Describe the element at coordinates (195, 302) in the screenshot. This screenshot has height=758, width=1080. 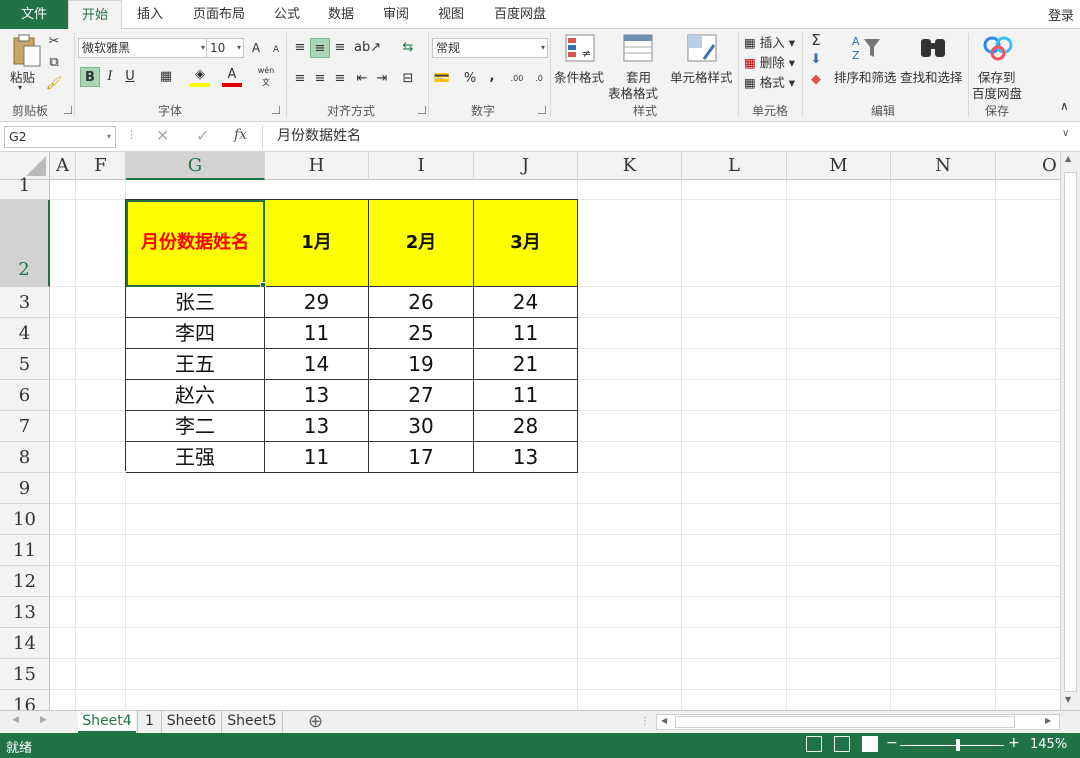
I see `table-cell: 张三` at that location.